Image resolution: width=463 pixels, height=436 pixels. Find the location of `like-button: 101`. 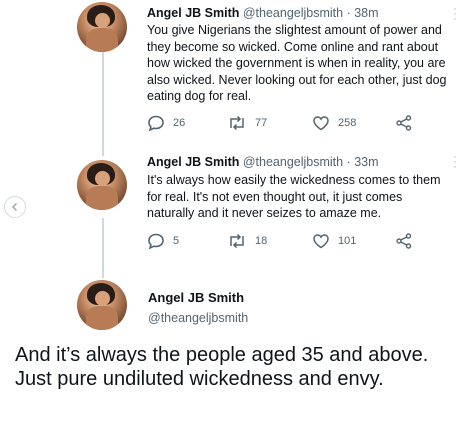

like-button: 101 is located at coordinates (334, 241).